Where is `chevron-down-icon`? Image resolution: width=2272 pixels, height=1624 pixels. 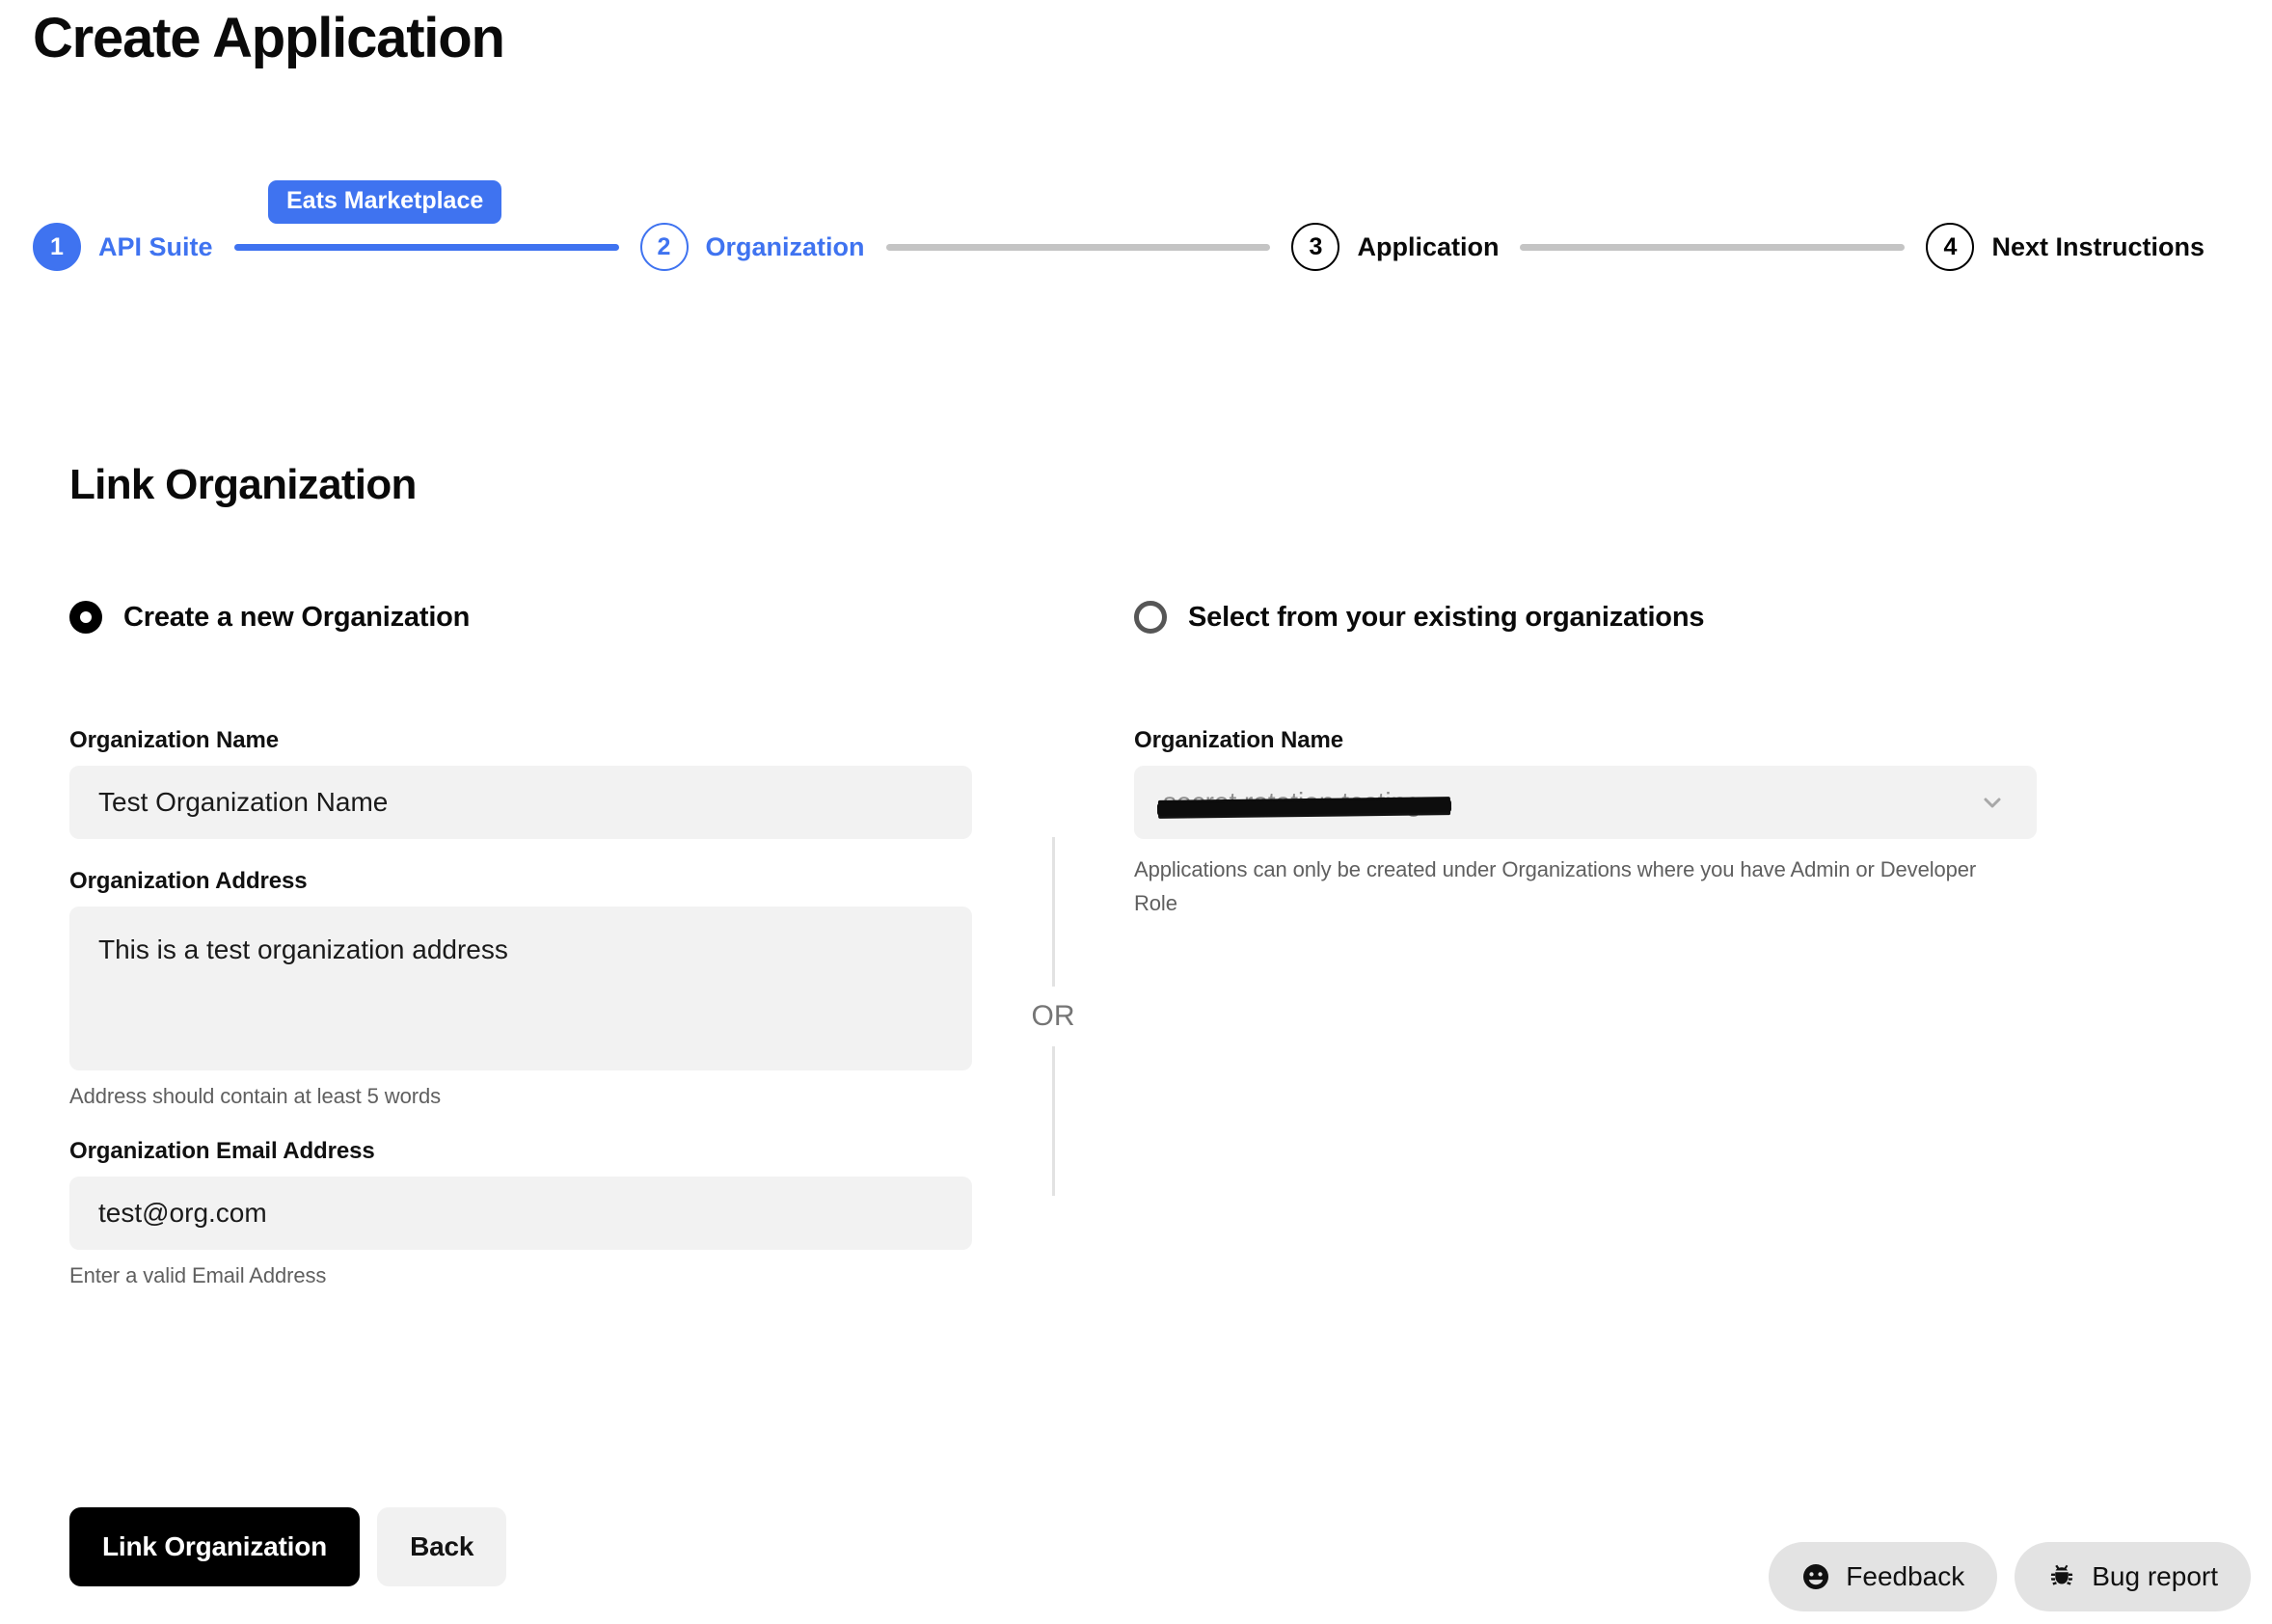
chevron-down-icon is located at coordinates (1993, 802).